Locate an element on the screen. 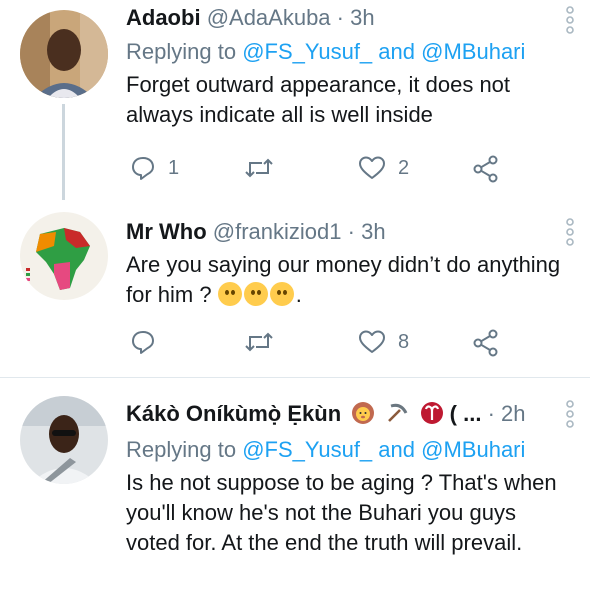 This screenshot has width=590, height=603. reply-button: 1 is located at coordinates (154, 168).